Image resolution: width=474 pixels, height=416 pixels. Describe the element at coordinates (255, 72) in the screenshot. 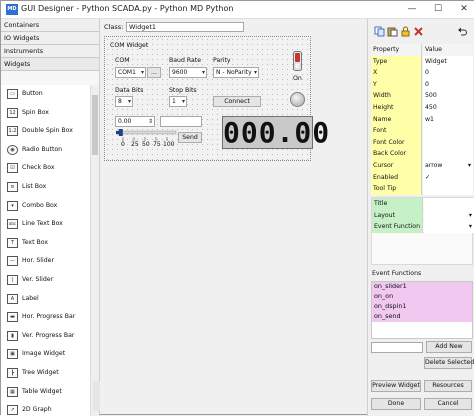

I see `chevron-down-icon: ▾` at that location.